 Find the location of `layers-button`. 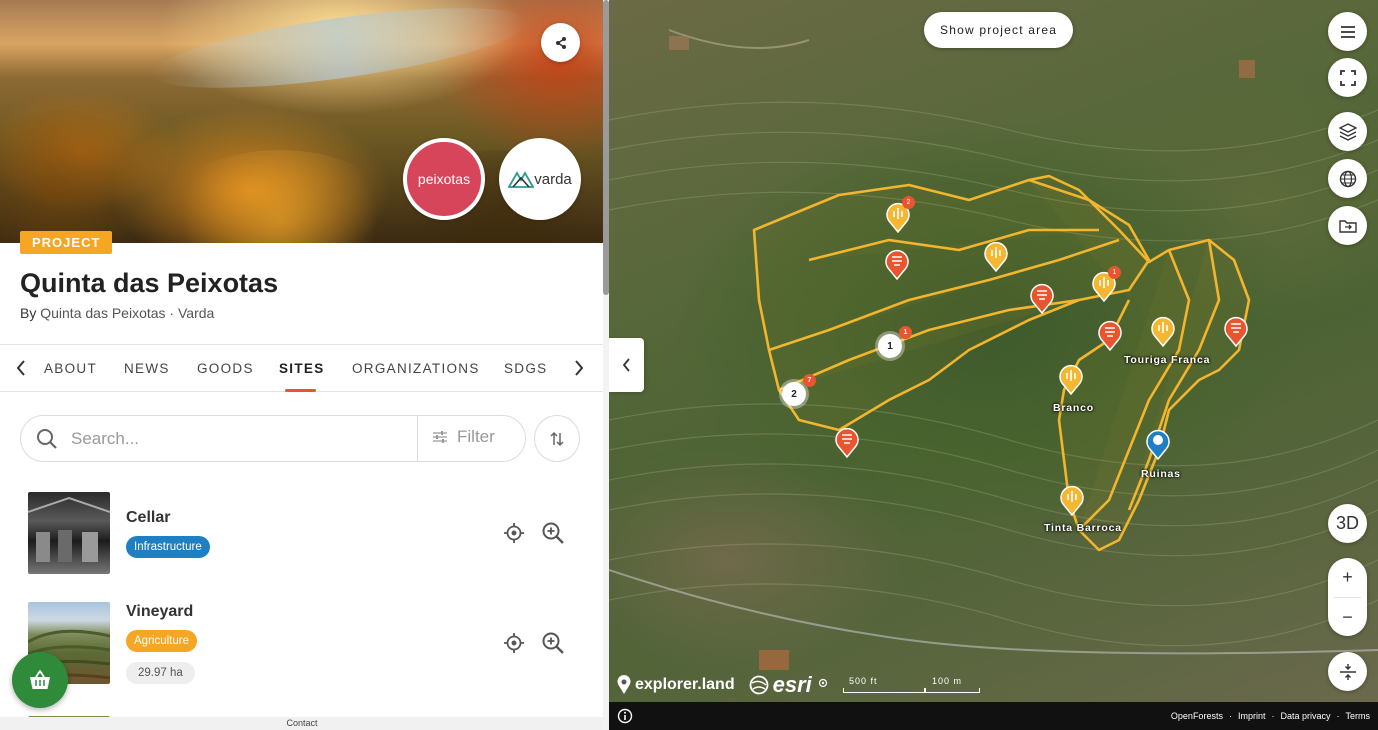

layers-button is located at coordinates (1347, 131).